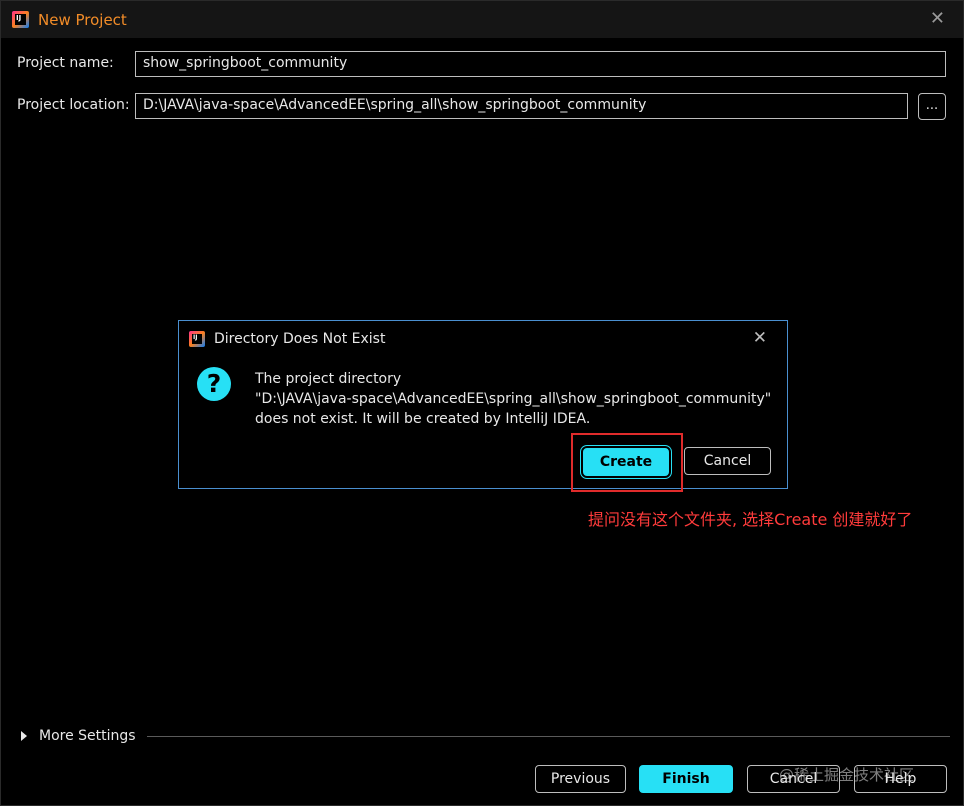 The image size is (964, 806). What do you see at coordinates (540, 64) in the screenshot?
I see `project-name-input: show_springboot_community` at bounding box center [540, 64].